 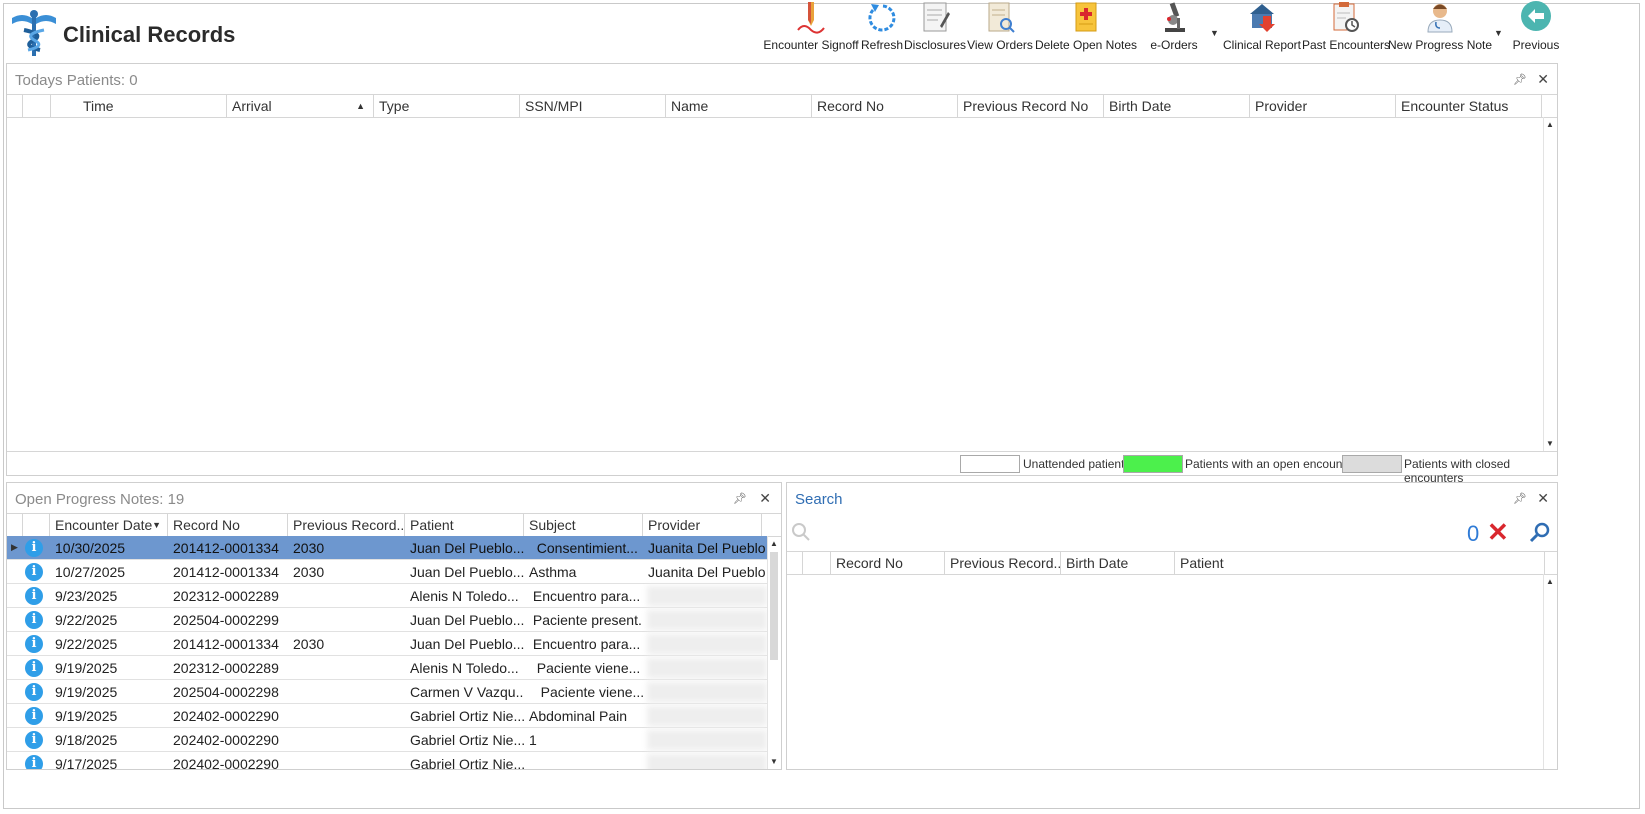 I want to click on todays-patients-title: Todays Patients: 0, so click(x=76, y=80).